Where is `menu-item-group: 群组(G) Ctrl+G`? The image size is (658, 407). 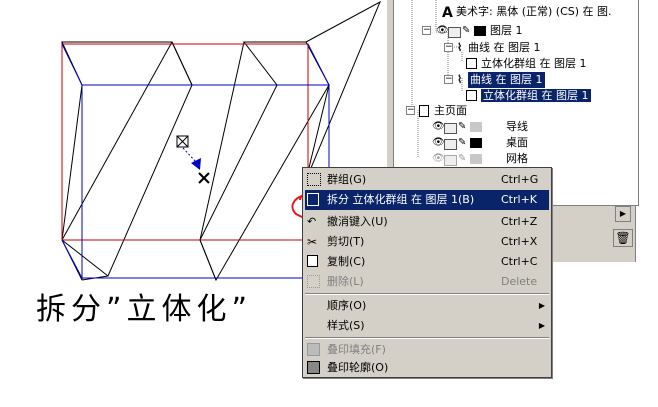 menu-item-group: 群组(G) Ctrl+G is located at coordinates (427, 180).